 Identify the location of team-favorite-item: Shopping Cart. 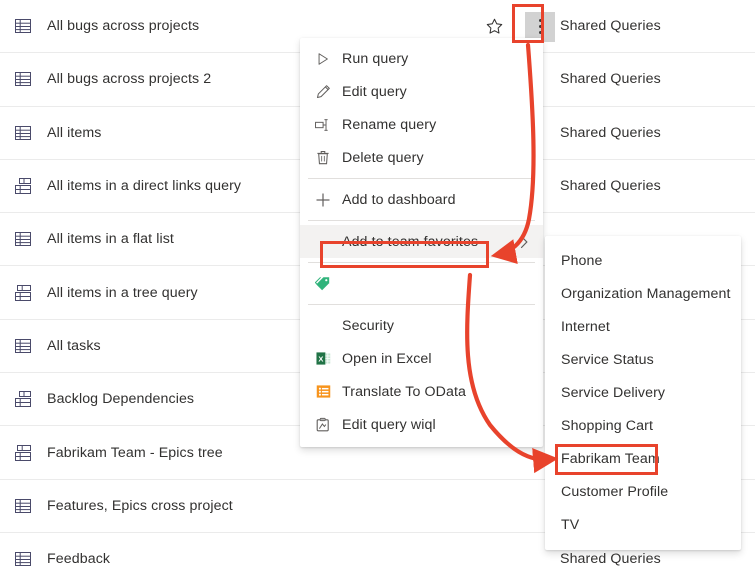
(643, 425).